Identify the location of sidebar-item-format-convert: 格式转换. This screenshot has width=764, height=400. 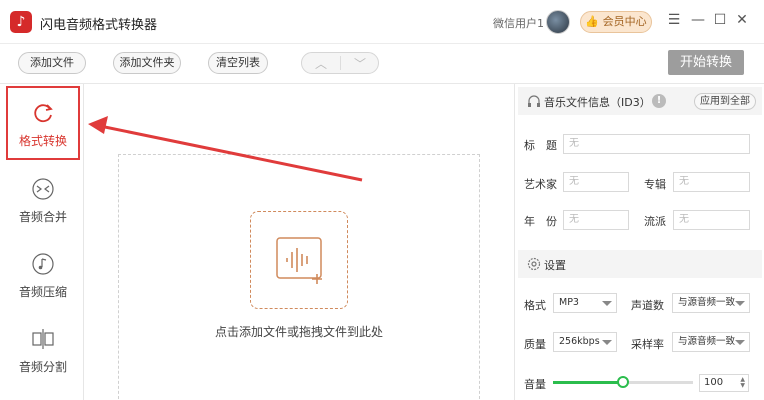
(43, 123).